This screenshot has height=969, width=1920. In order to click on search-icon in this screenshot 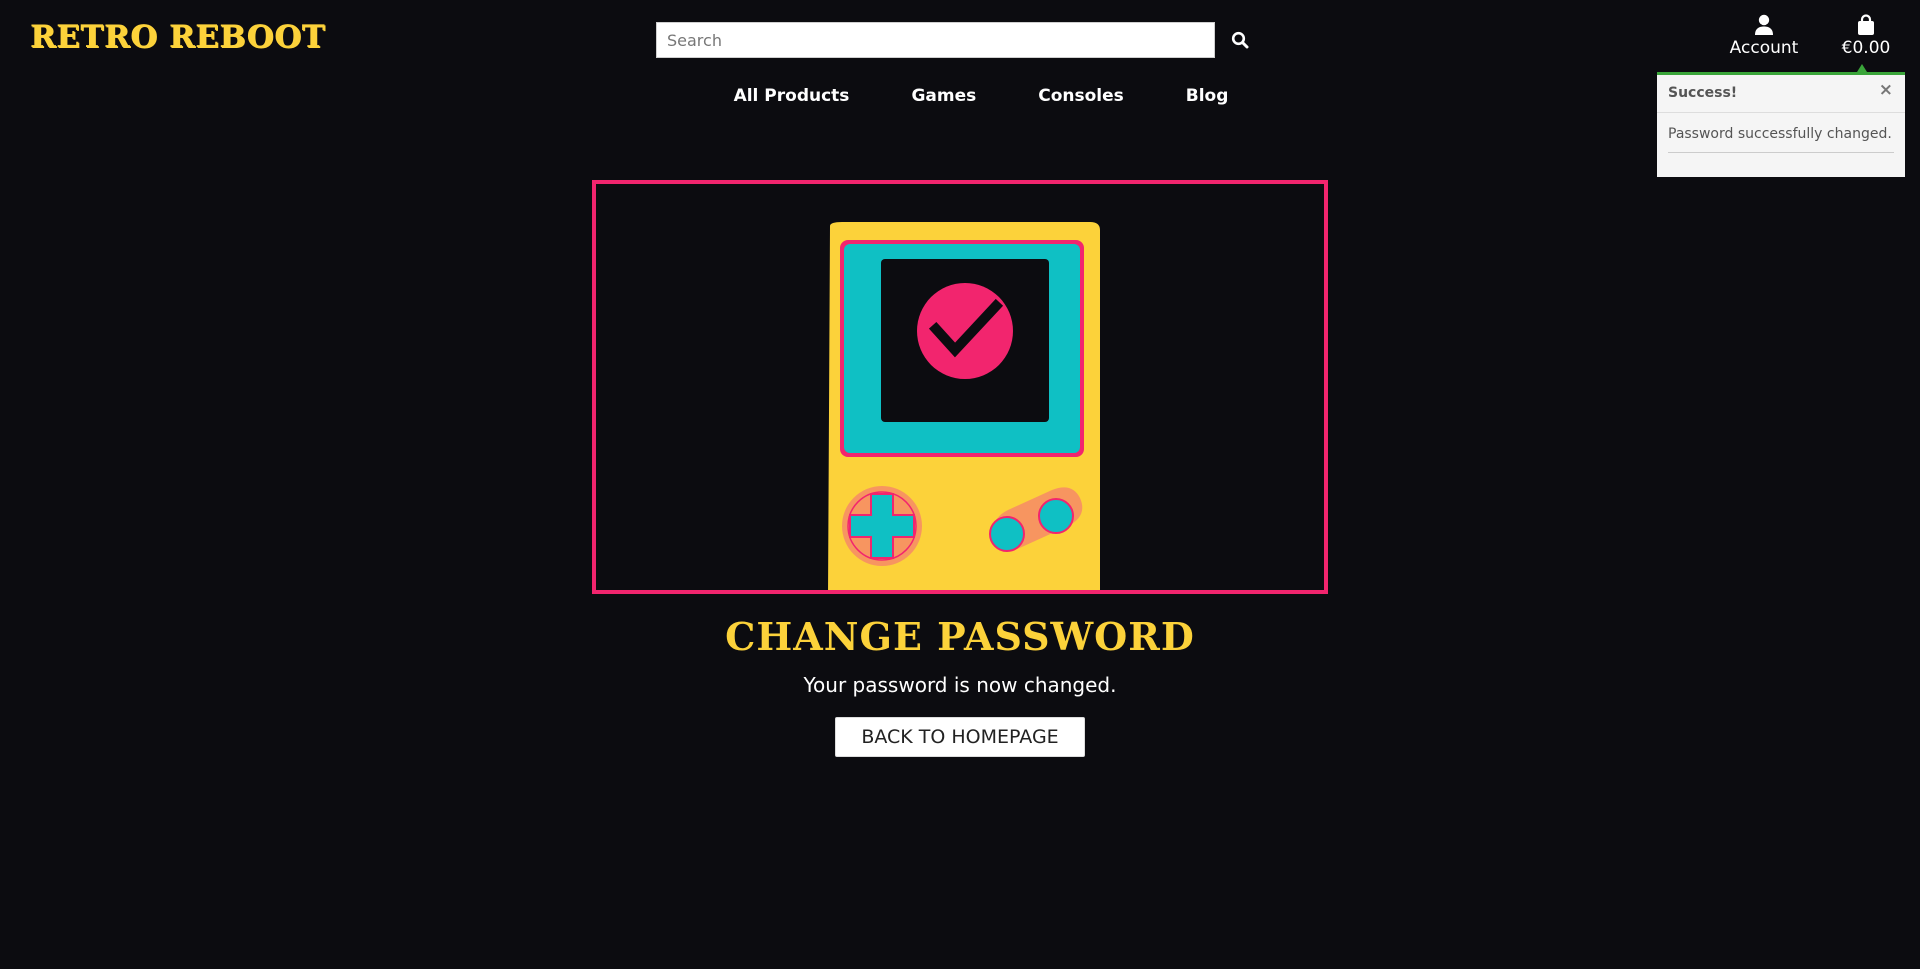, I will do `click(1240, 40)`.